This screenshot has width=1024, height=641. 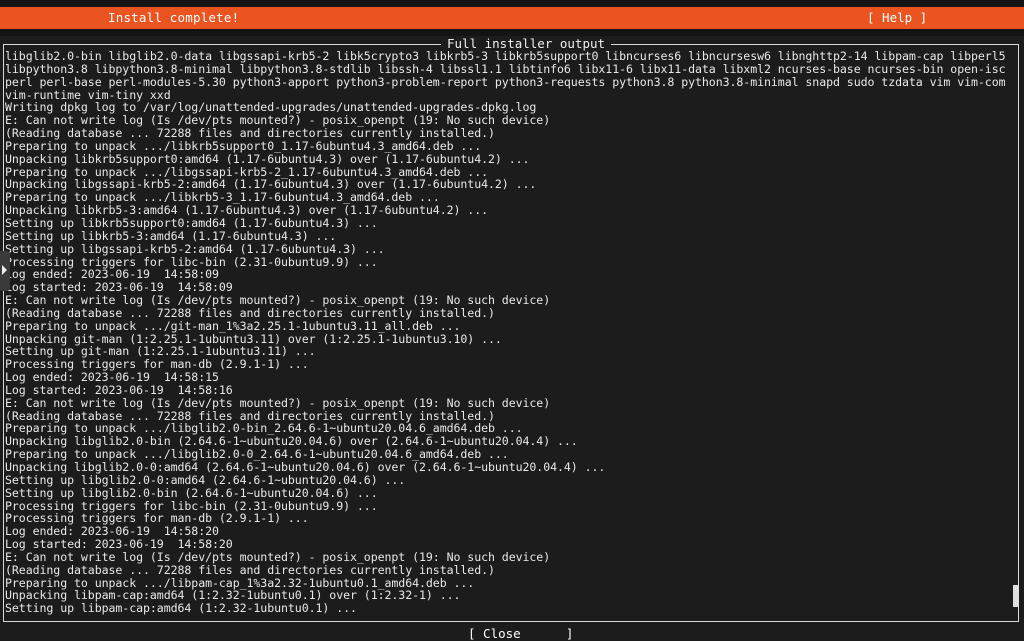 What do you see at coordinates (520, 633) in the screenshot?
I see `close-button: [ Close ]` at bounding box center [520, 633].